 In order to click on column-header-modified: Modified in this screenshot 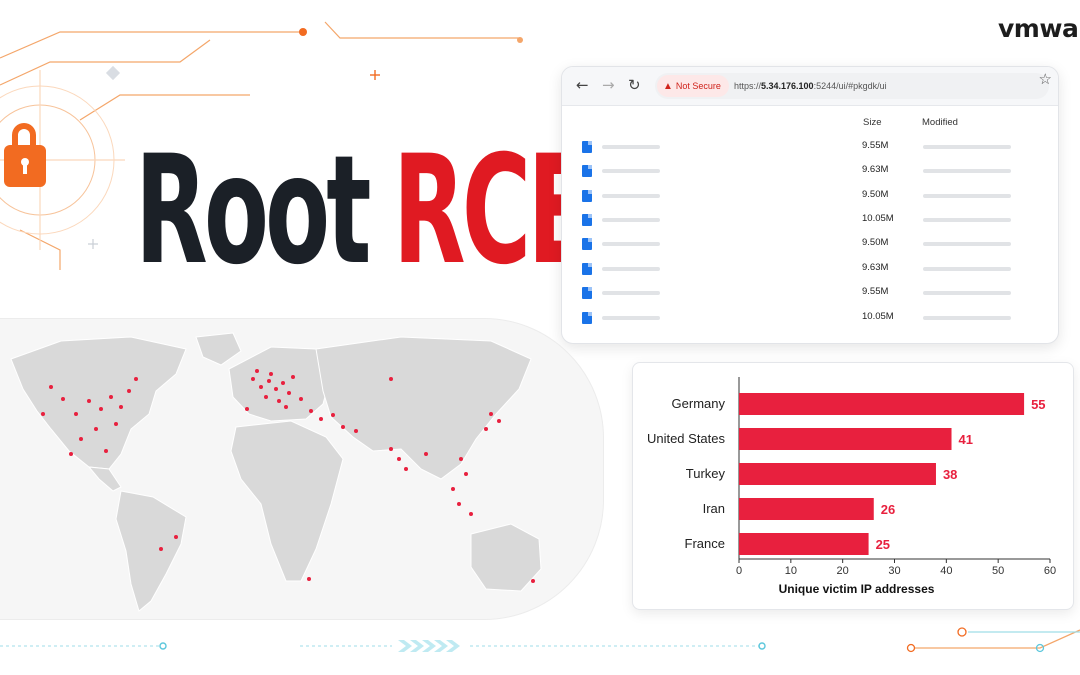, I will do `click(940, 122)`.